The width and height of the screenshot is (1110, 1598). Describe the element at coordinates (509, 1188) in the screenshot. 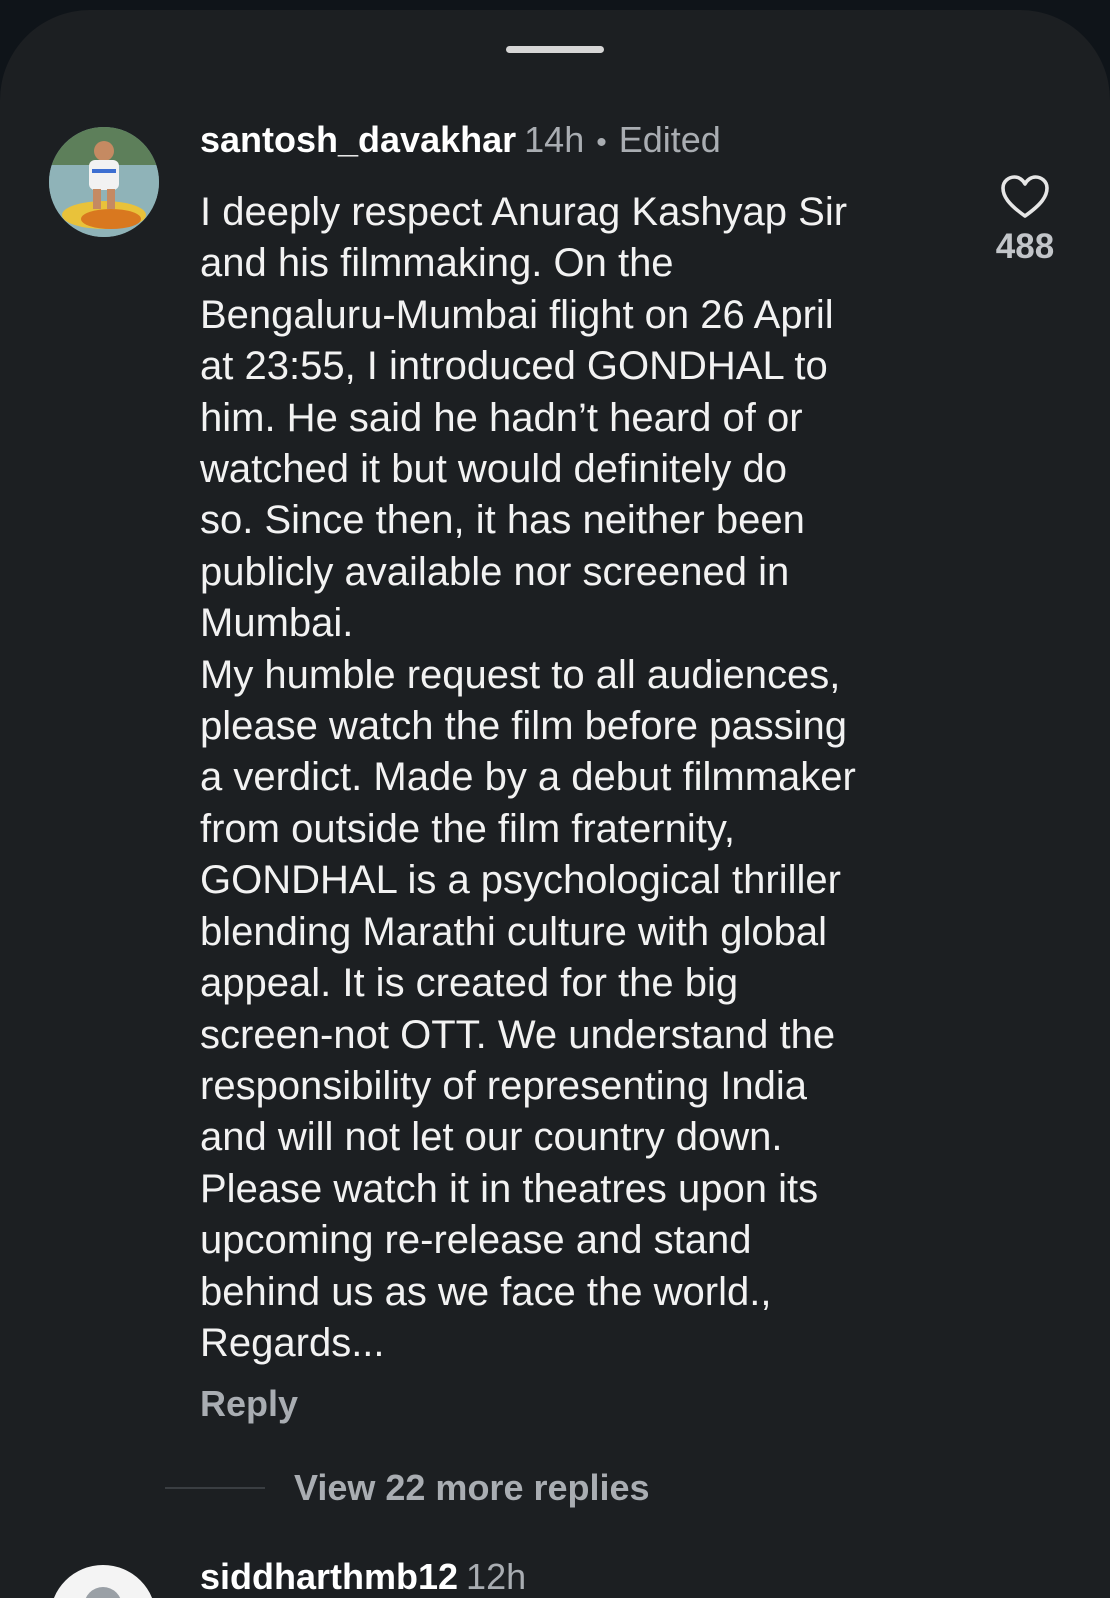

I see `comment-text-line: Please watch it in theatres upon its` at that location.